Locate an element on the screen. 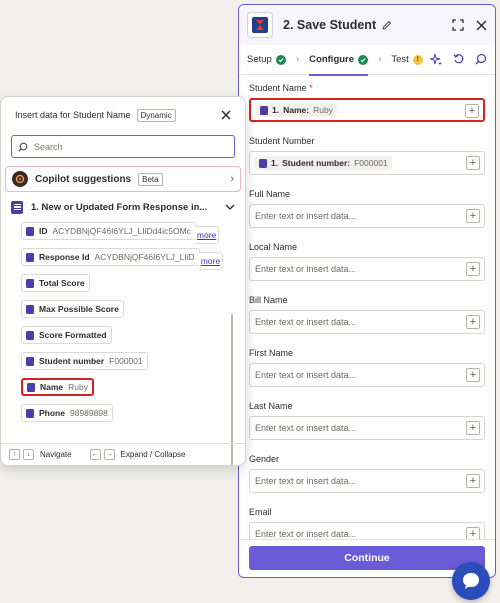  data-item: Response Id ACYDBNjQF46I6YLJ_LIiD is located at coordinates (110, 257).